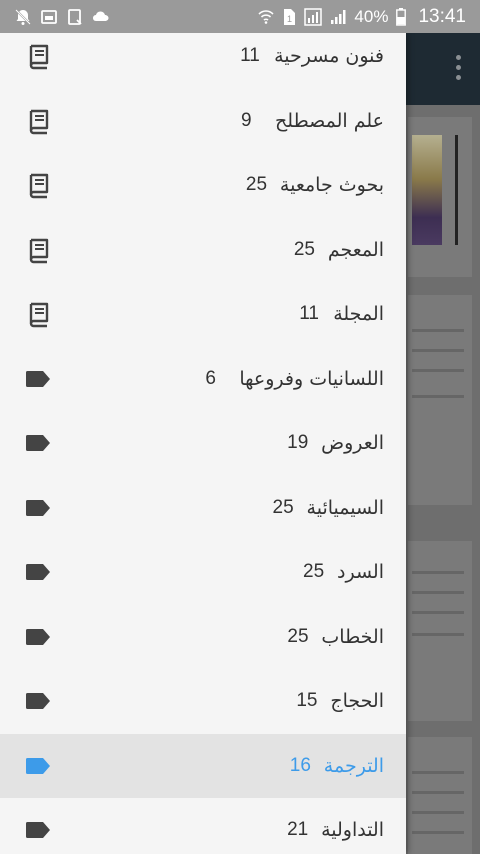 Image resolution: width=480 pixels, height=854 pixels. Describe the element at coordinates (352, 830) in the screenshot. I see `drawer-item-label: التداولية` at that location.